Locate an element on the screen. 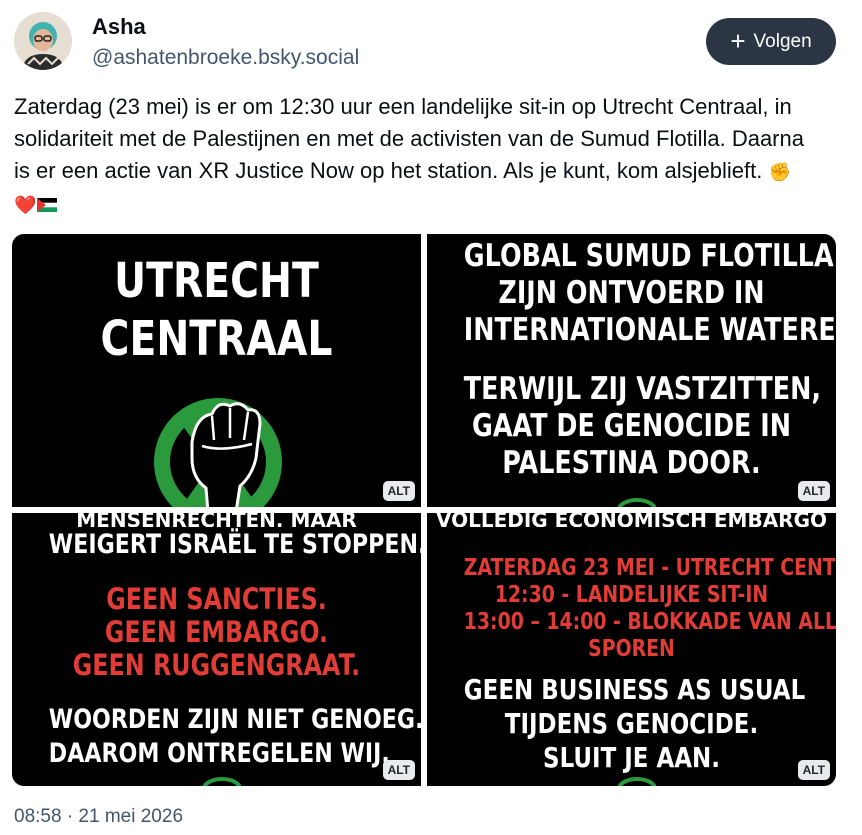 The width and height of the screenshot is (862, 835). image-4-line: 13:00 – 14:00 - BLOKKADE VAN ALLE is located at coordinates (649, 622).